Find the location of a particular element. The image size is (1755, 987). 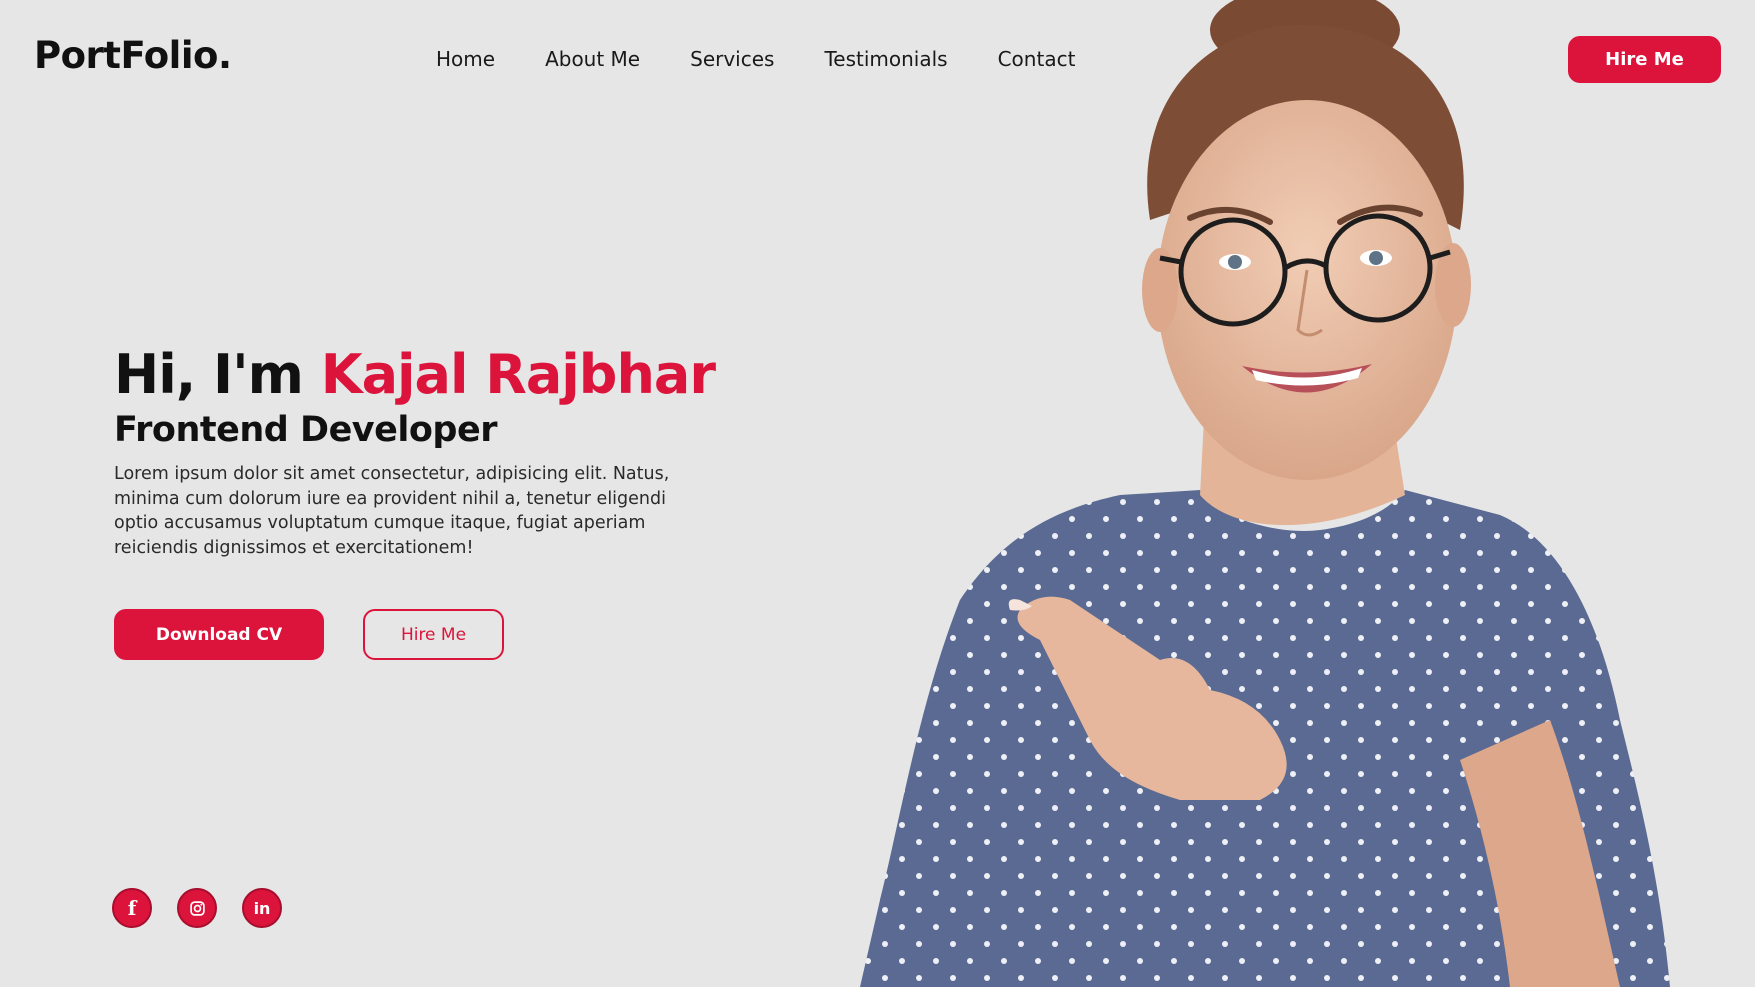

facebook-glyph: f is located at coordinates (132, 908).